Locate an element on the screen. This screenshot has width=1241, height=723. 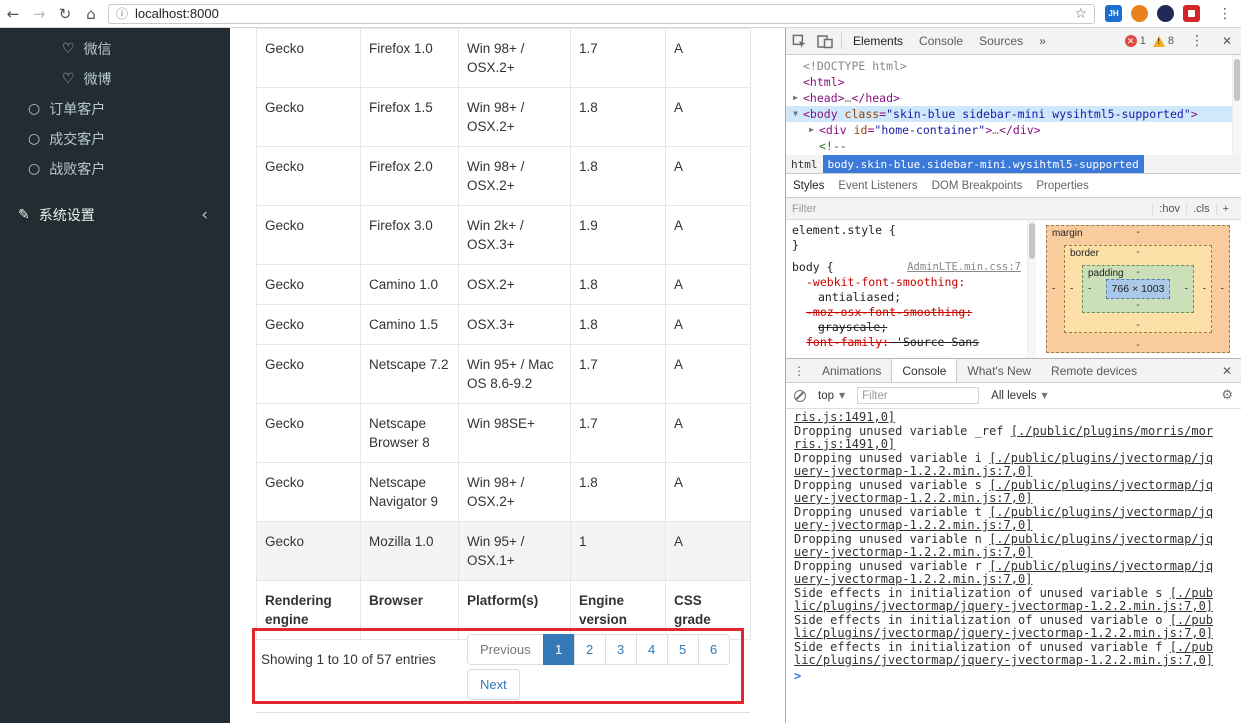
pagination-page-6: 6 is located at coordinates (713, 649).